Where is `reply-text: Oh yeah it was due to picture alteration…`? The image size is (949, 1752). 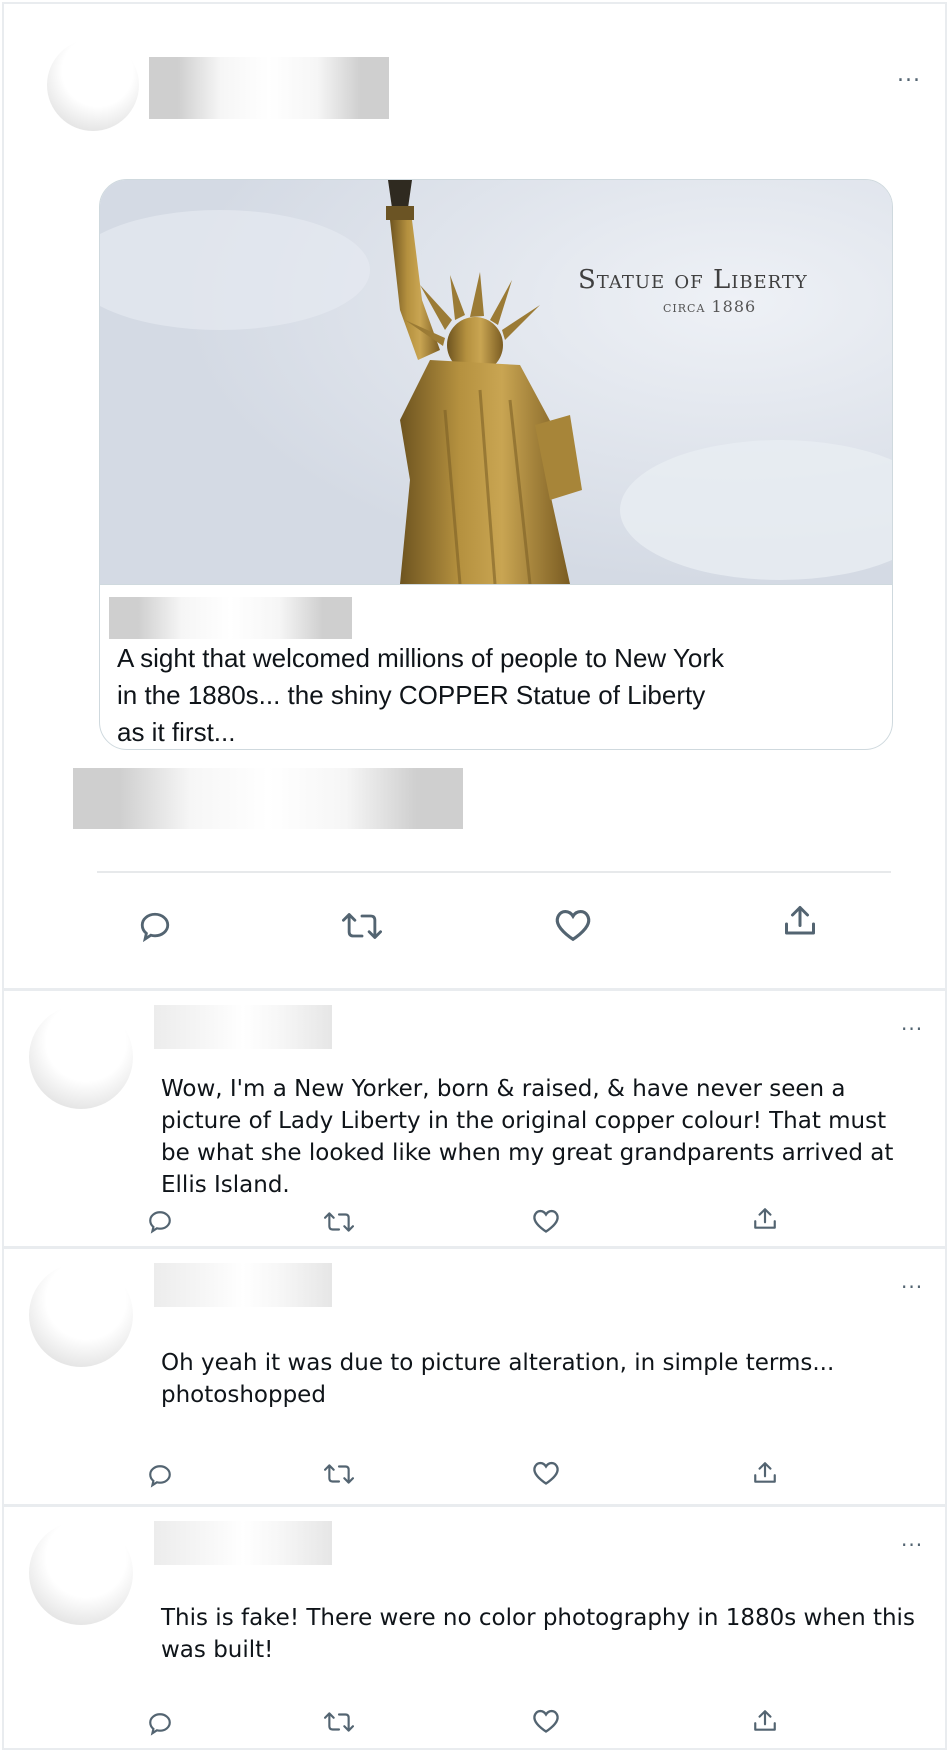
reply-text: Oh yeah it was due to picture alteration… is located at coordinates (498, 1379).